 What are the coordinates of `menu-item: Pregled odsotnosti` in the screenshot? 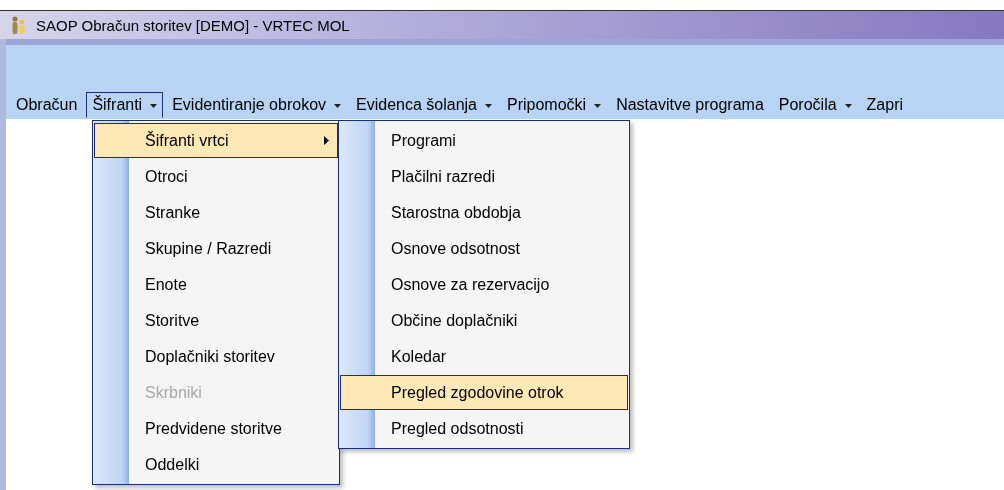 It's located at (484, 428).